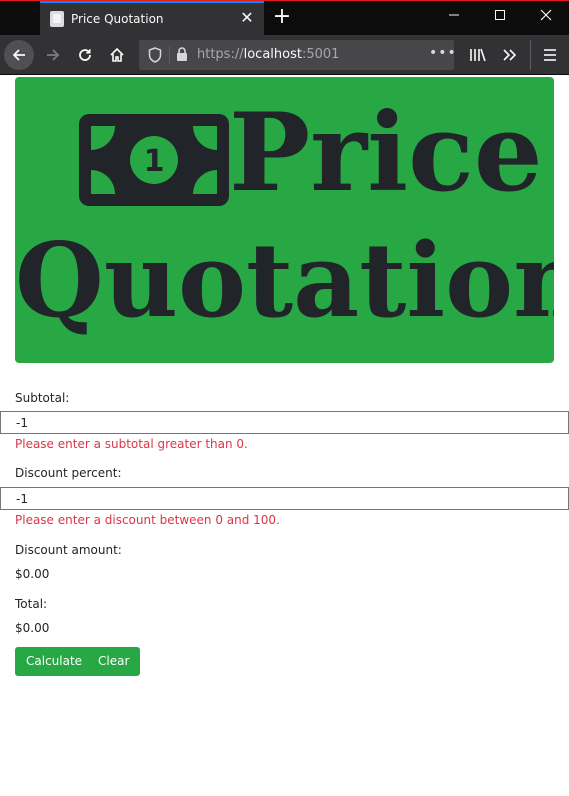 Image resolution: width=569 pixels, height=796 pixels. I want to click on discount-amount-value: $0.00, so click(32, 574).